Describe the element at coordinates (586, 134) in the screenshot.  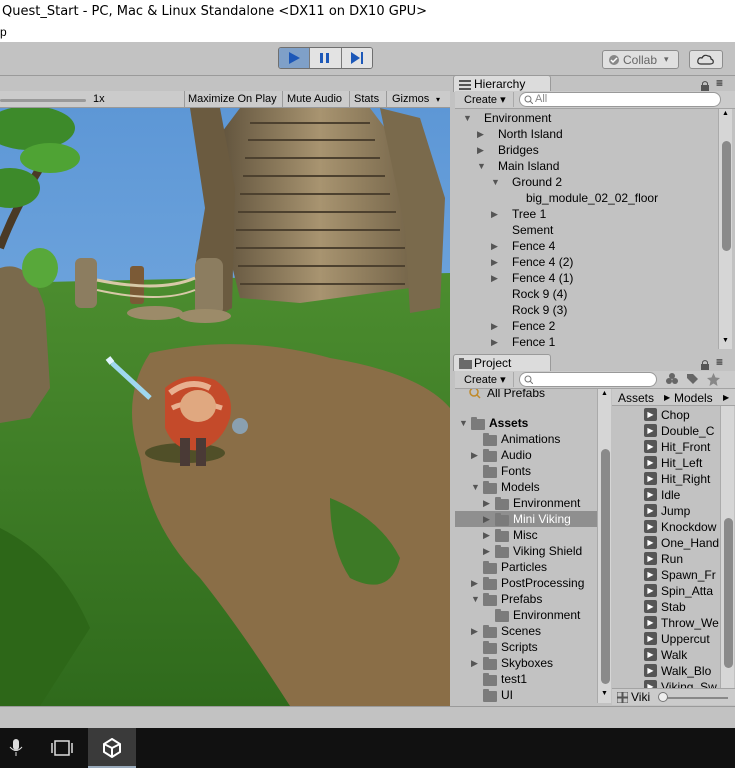
I see `hierarchy-item: ▶ North Island` at that location.